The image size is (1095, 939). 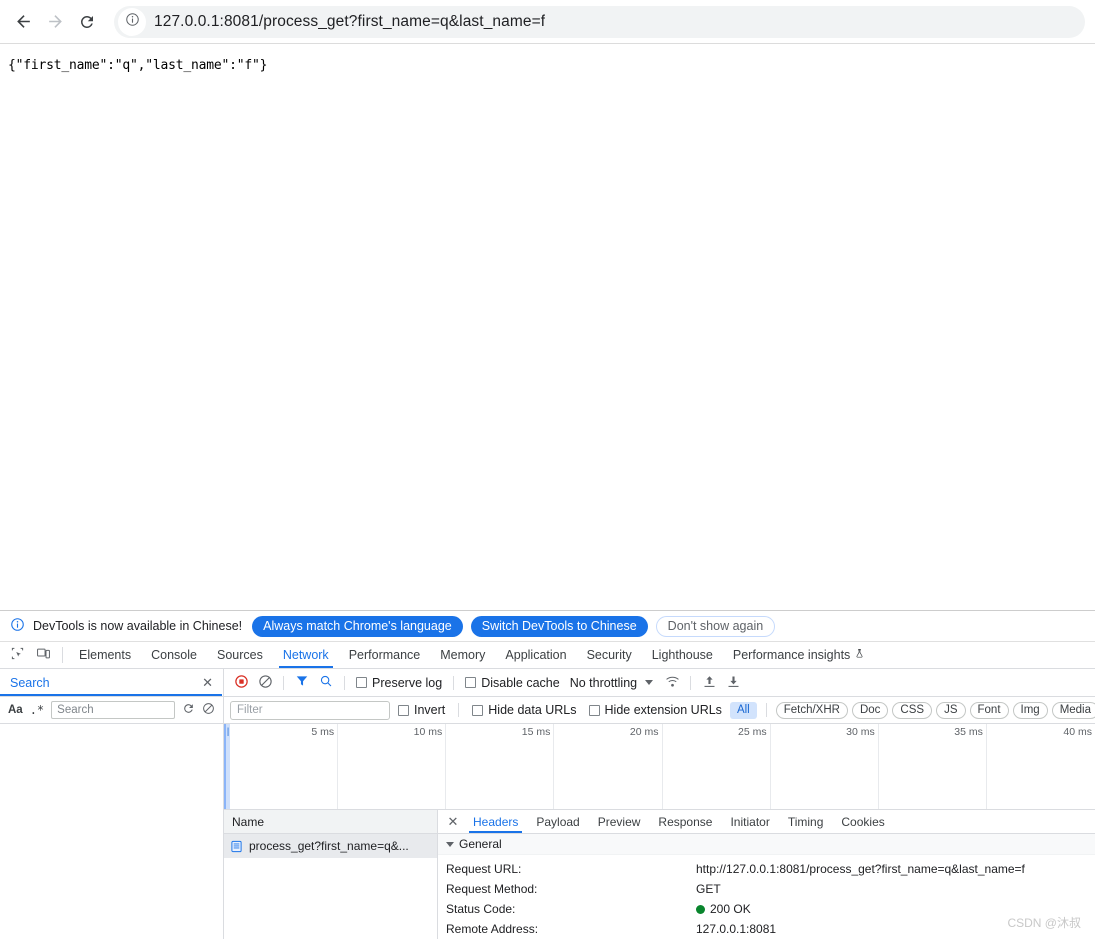 What do you see at coordinates (283, 682) in the screenshot?
I see `toolbar-divider` at bounding box center [283, 682].